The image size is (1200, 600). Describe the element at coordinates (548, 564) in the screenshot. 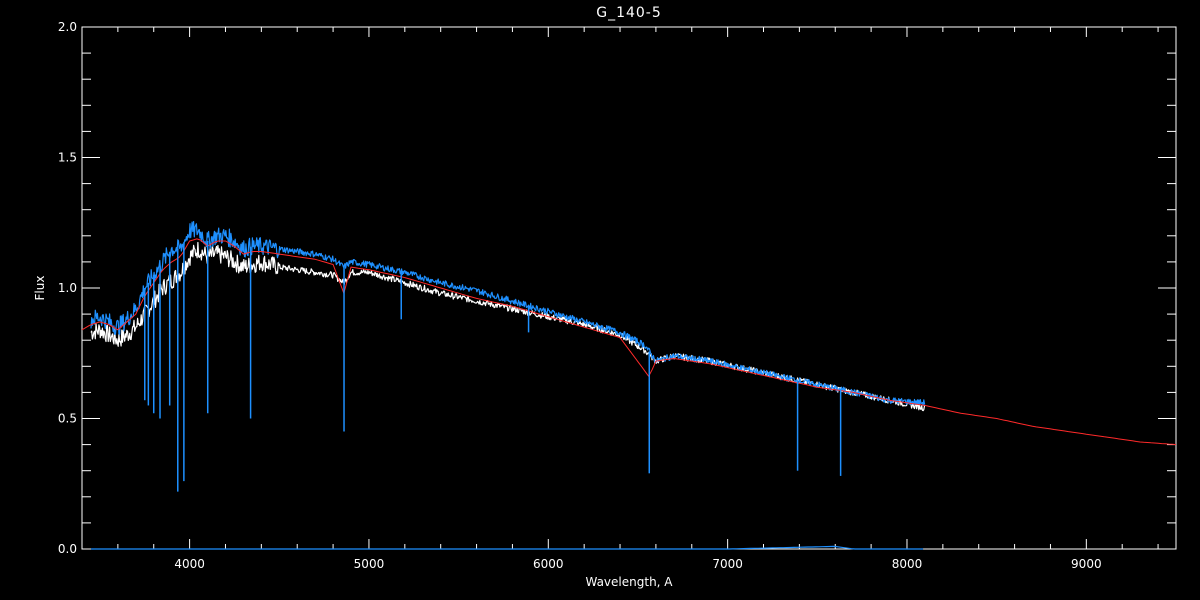

I see `x-tick-label: 6000` at that location.